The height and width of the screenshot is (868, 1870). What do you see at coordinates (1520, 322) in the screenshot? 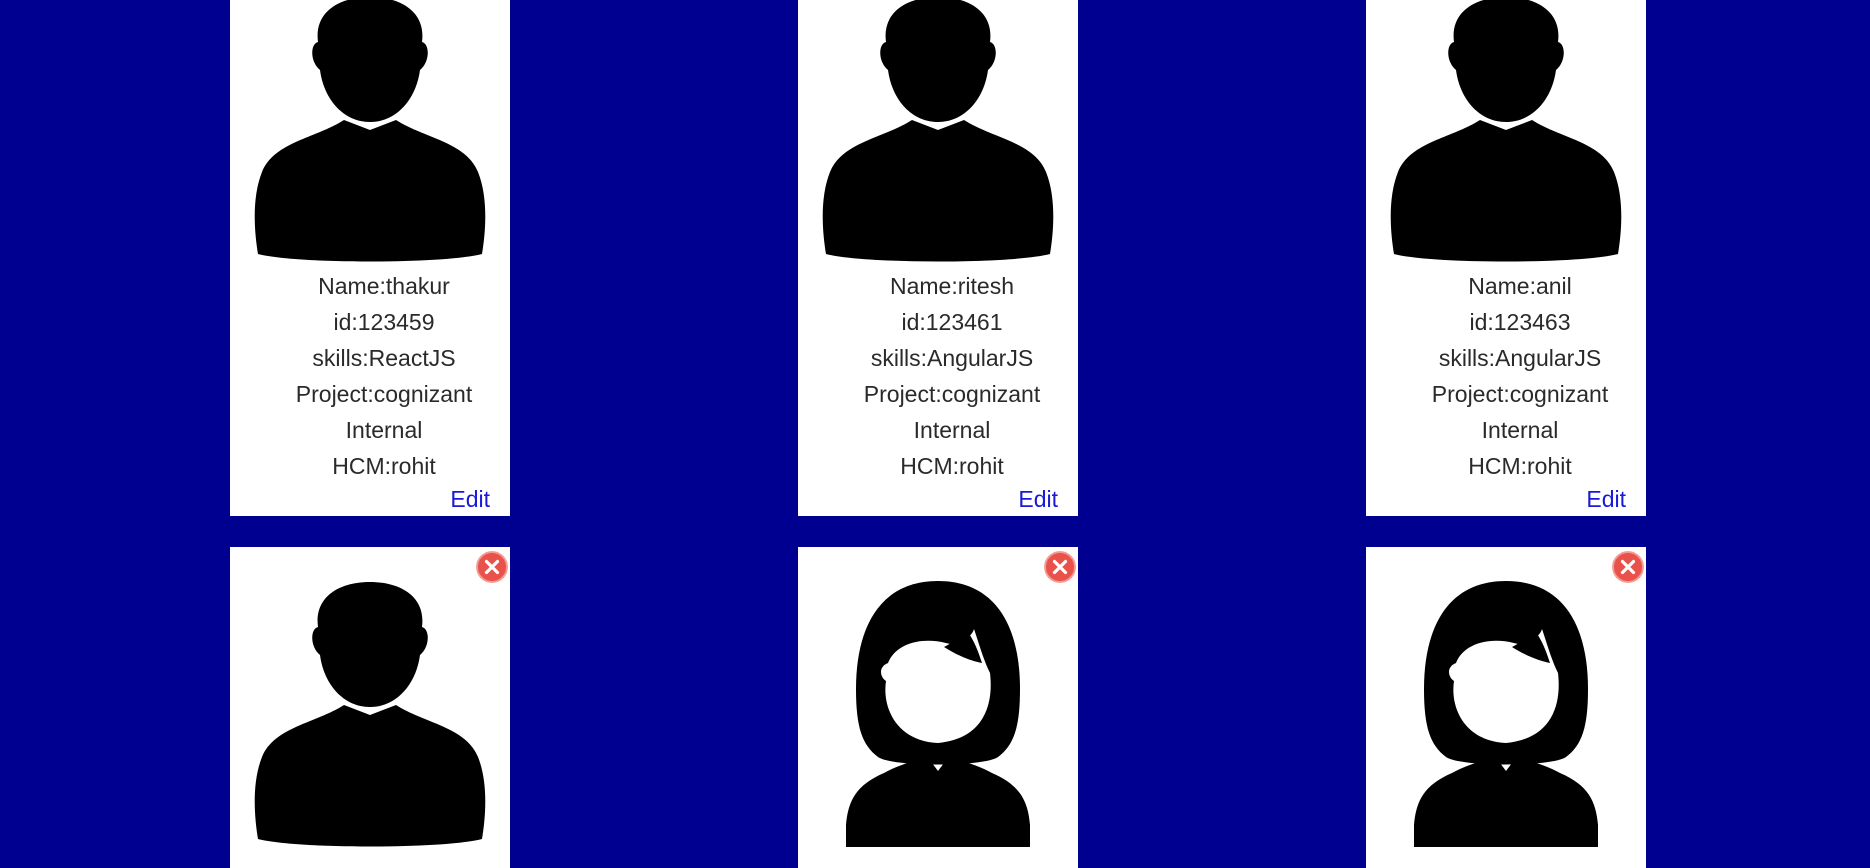
I see `employee-id: id:123463` at bounding box center [1520, 322].